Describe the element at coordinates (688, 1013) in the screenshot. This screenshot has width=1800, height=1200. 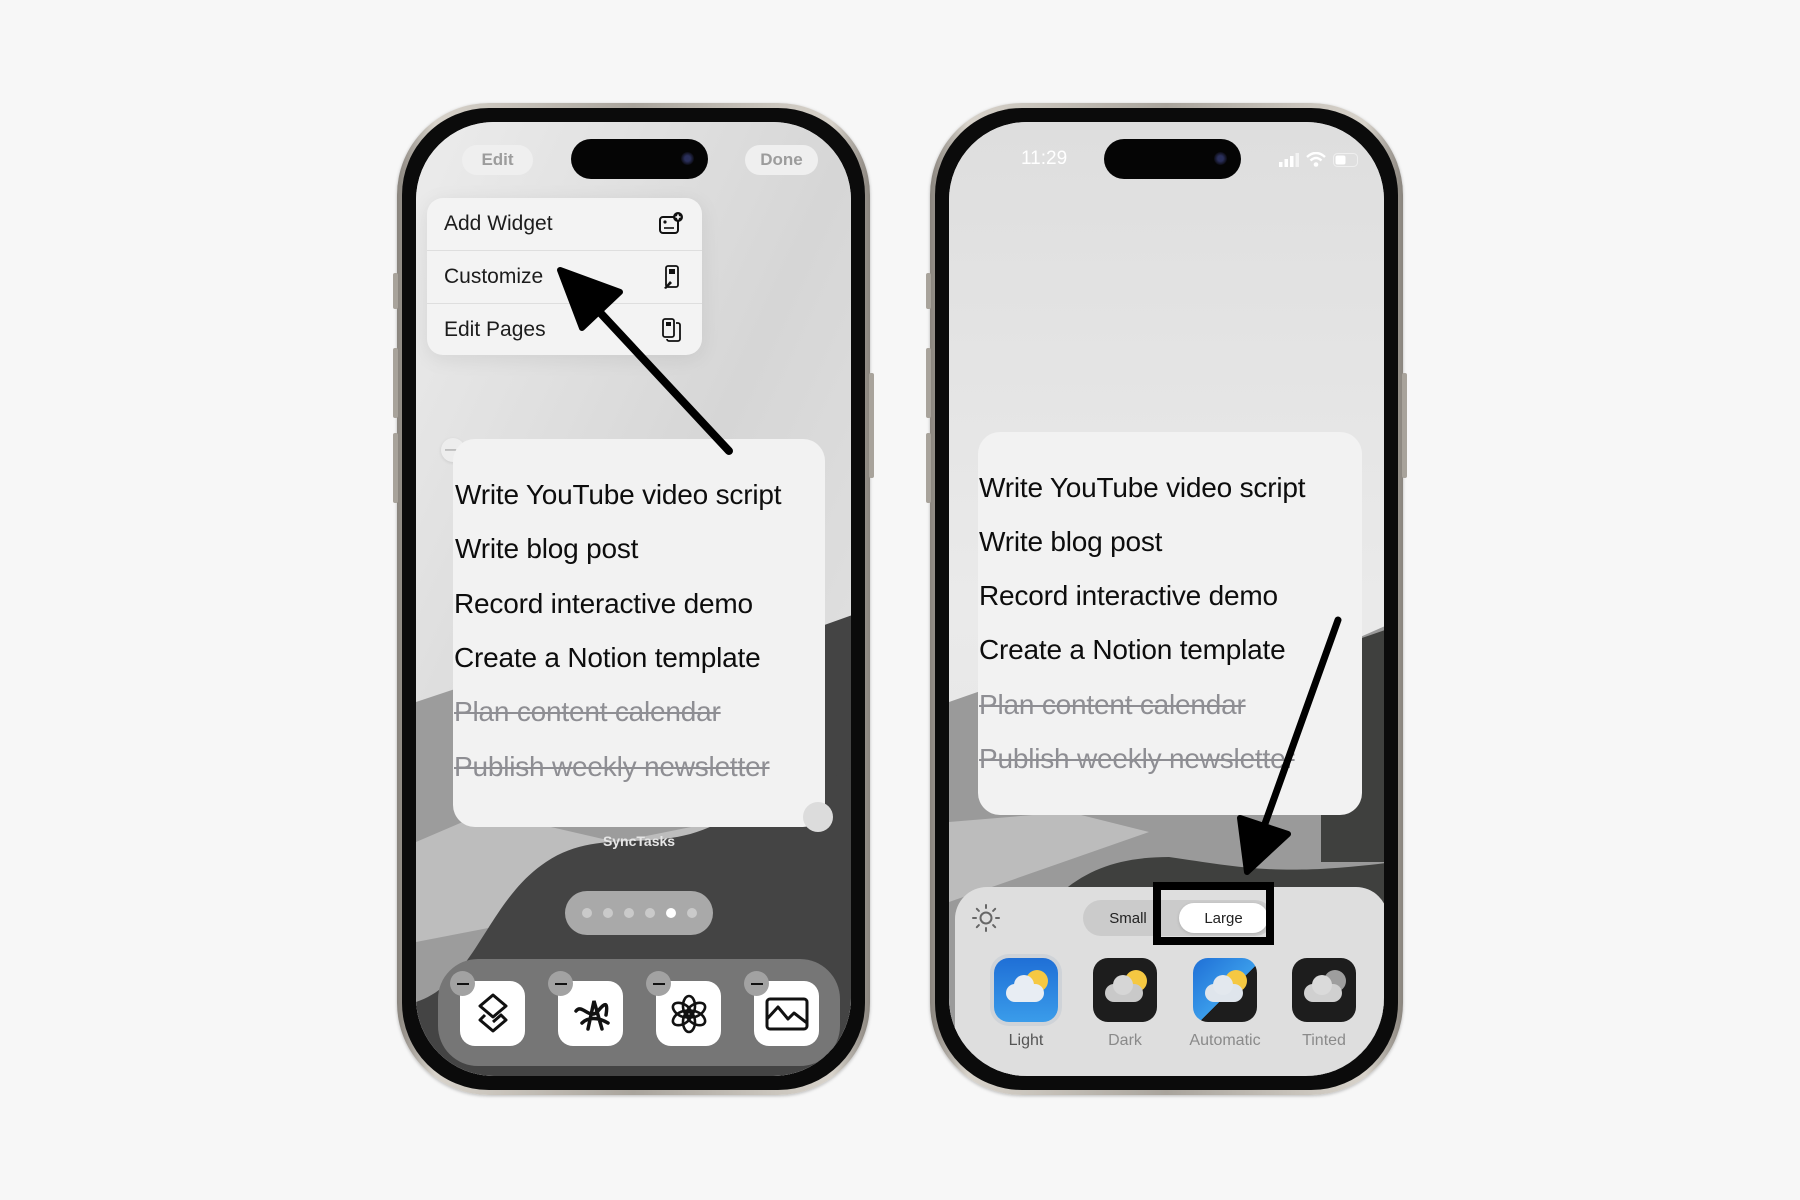
I see `chatgpt-icon` at that location.